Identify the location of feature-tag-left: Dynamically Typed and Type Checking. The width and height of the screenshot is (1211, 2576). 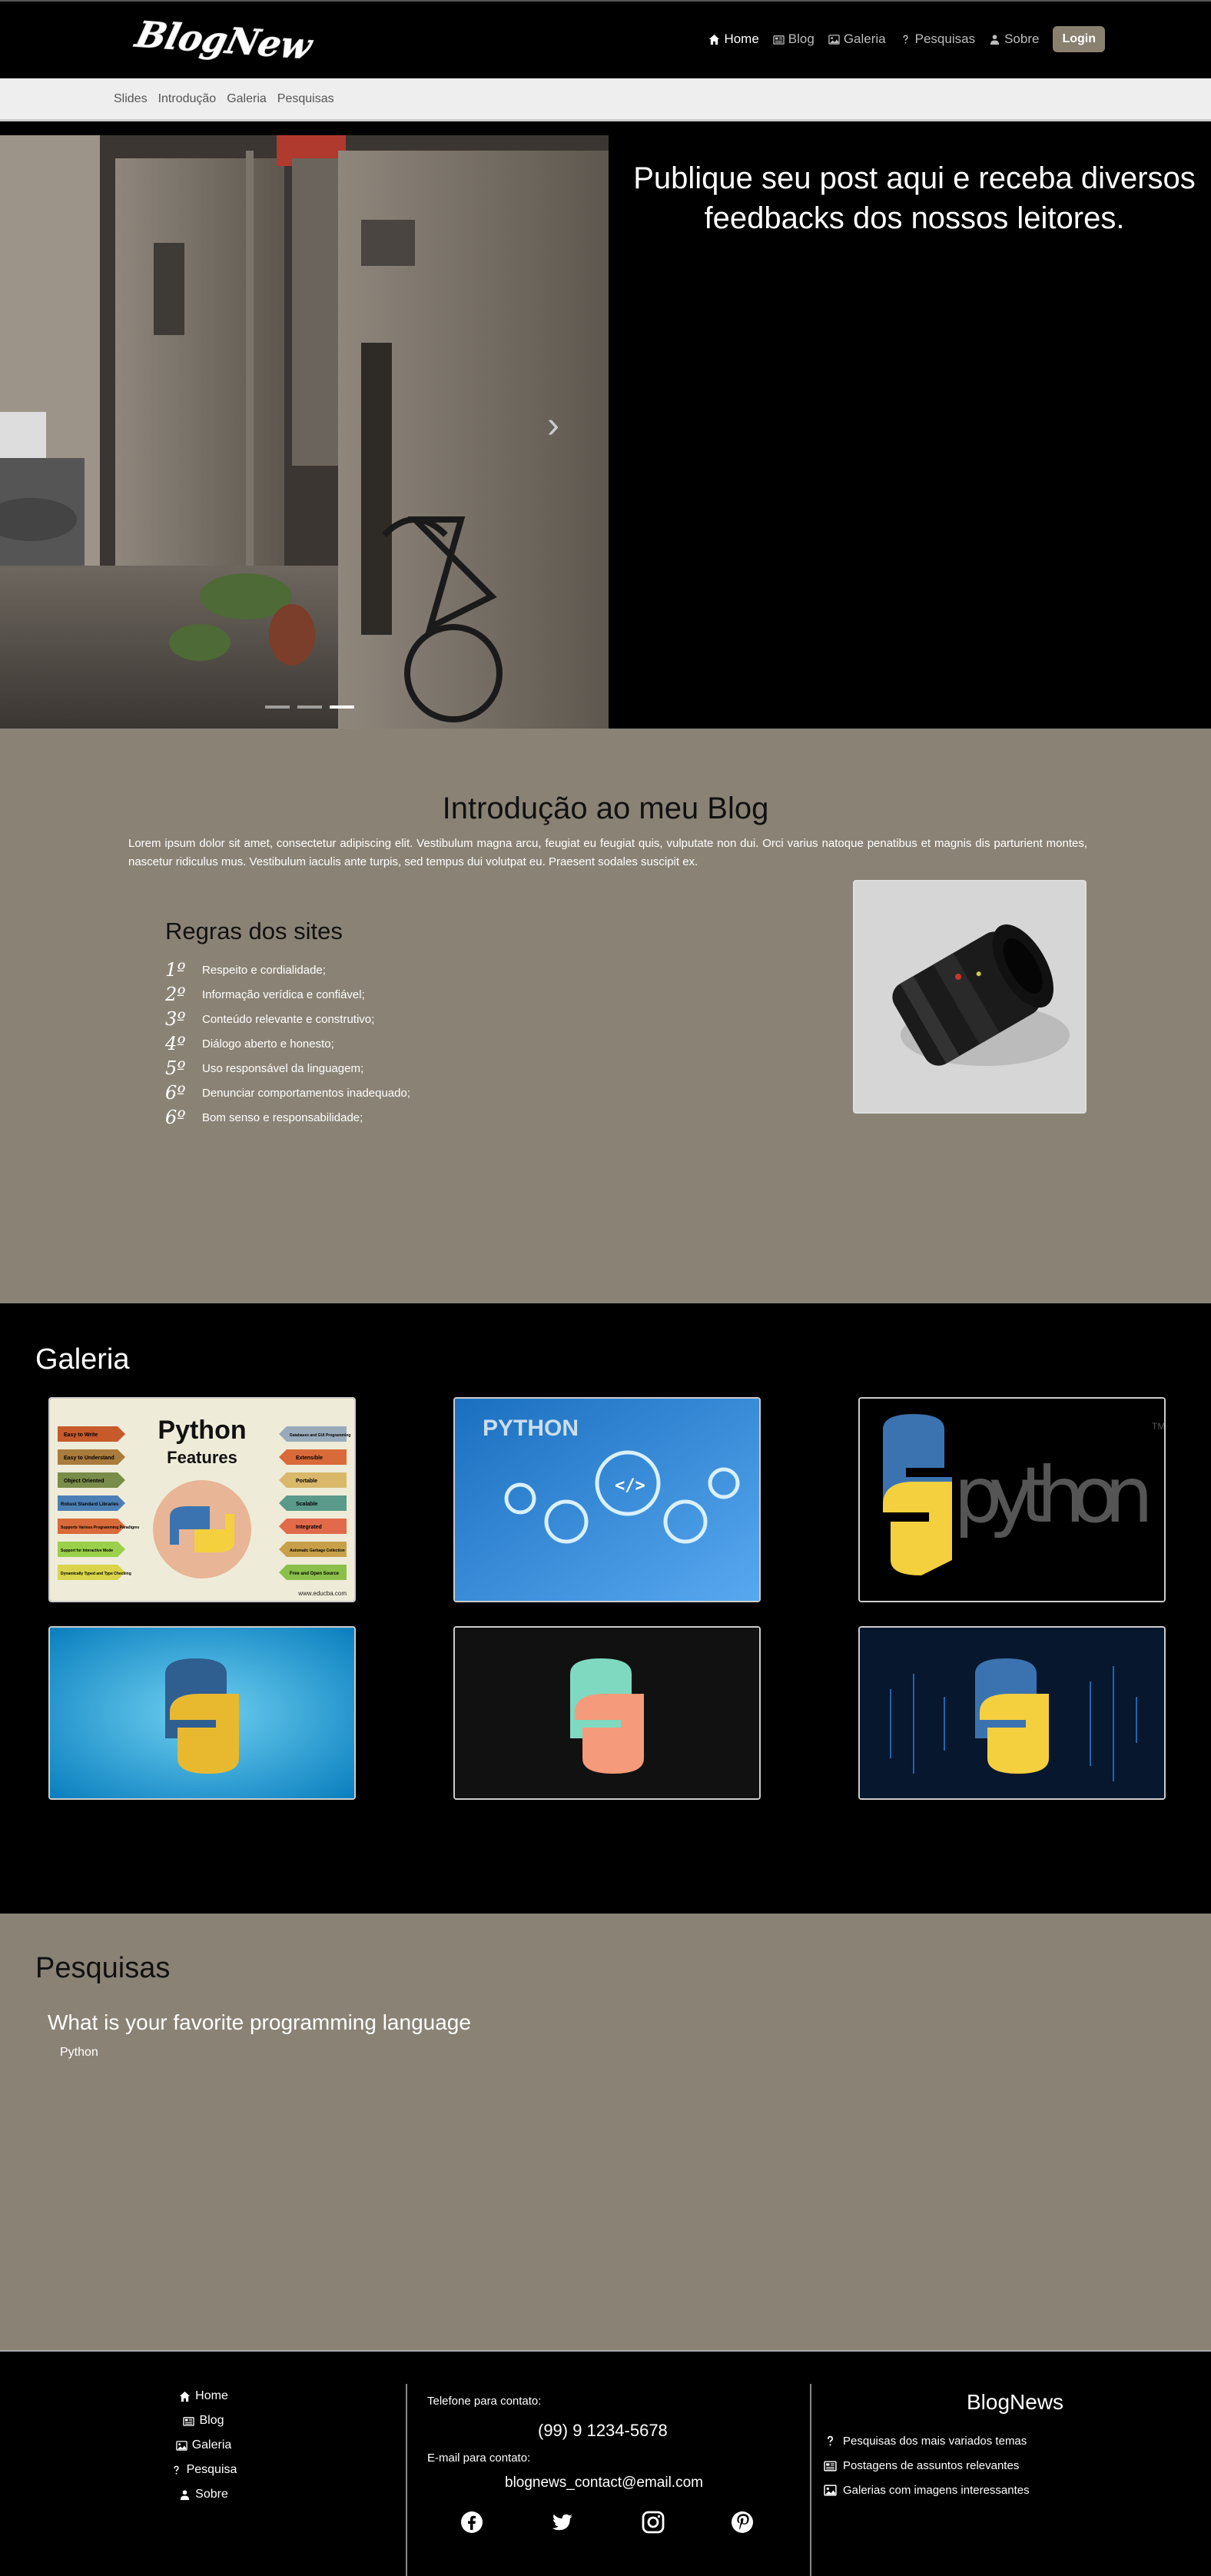
(96, 1574).